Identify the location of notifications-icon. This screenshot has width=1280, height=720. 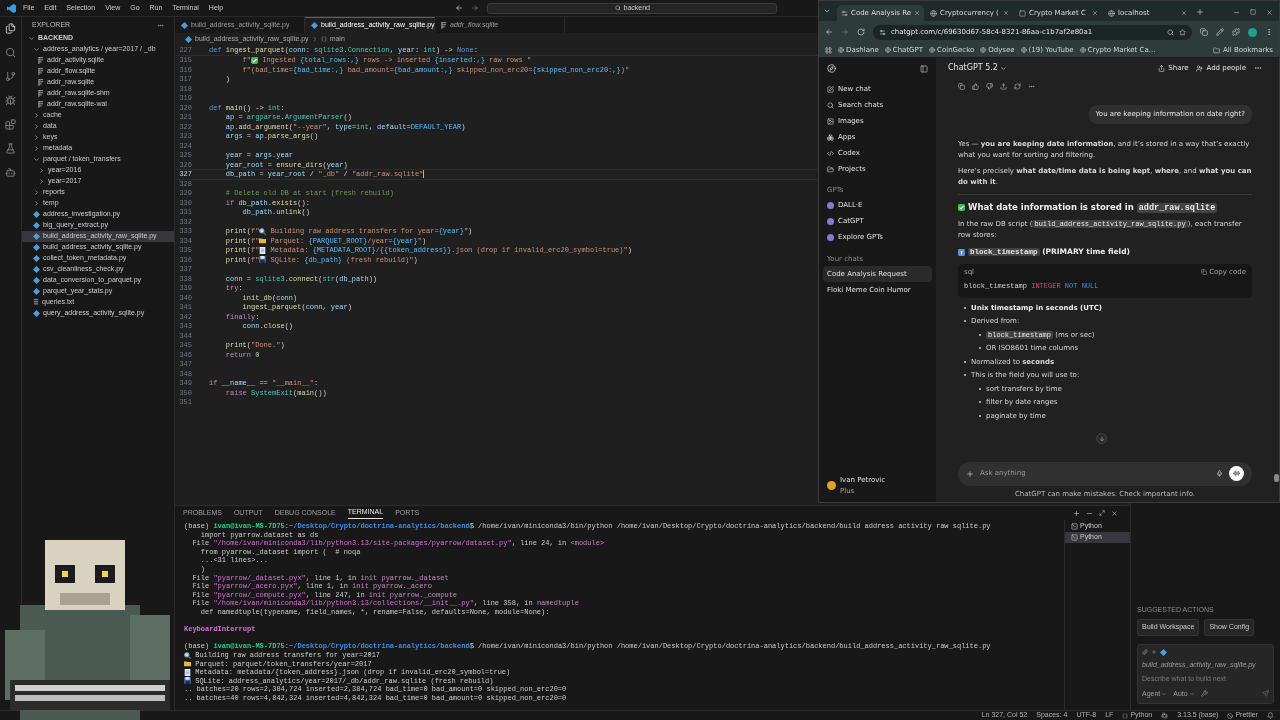
(1270, 715).